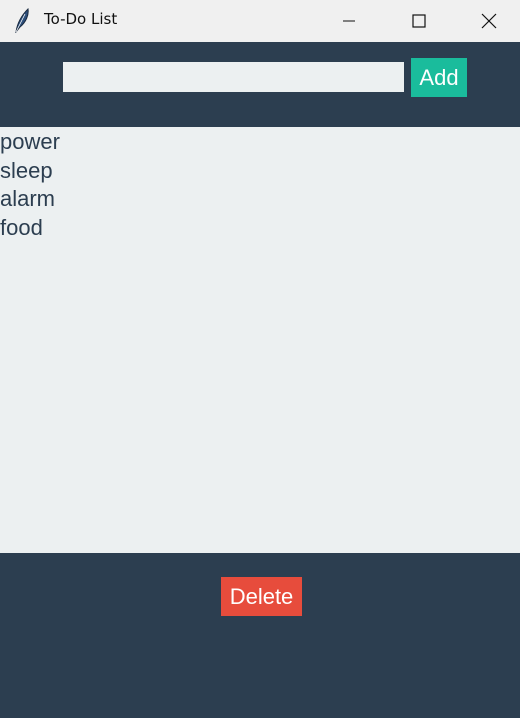 The height and width of the screenshot is (718, 520). I want to click on close-icon, so click(489, 21).